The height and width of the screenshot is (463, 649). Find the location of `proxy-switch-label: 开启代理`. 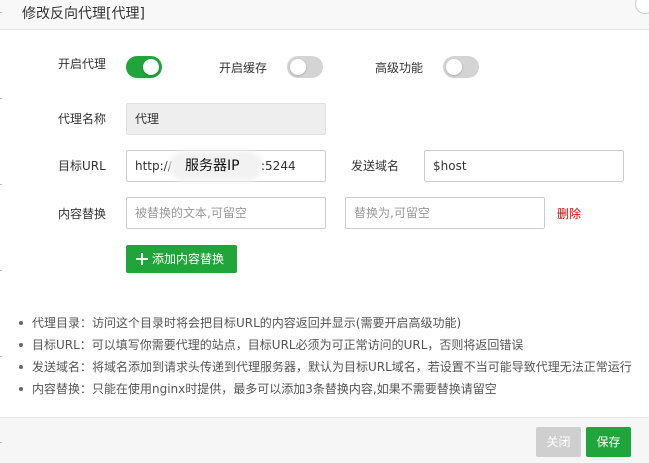

proxy-switch-label: 开启代理 is located at coordinates (82, 64).